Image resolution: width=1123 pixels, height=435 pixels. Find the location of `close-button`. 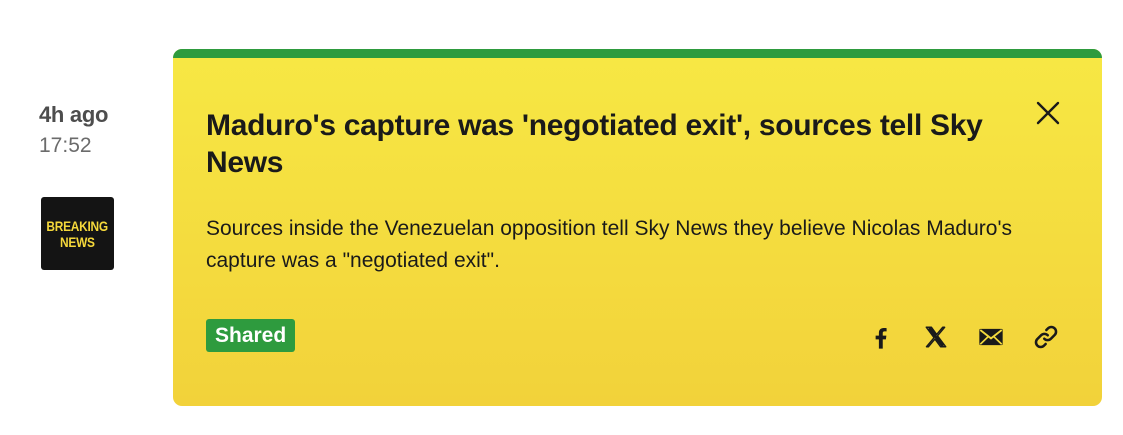

close-button is located at coordinates (1048, 113).